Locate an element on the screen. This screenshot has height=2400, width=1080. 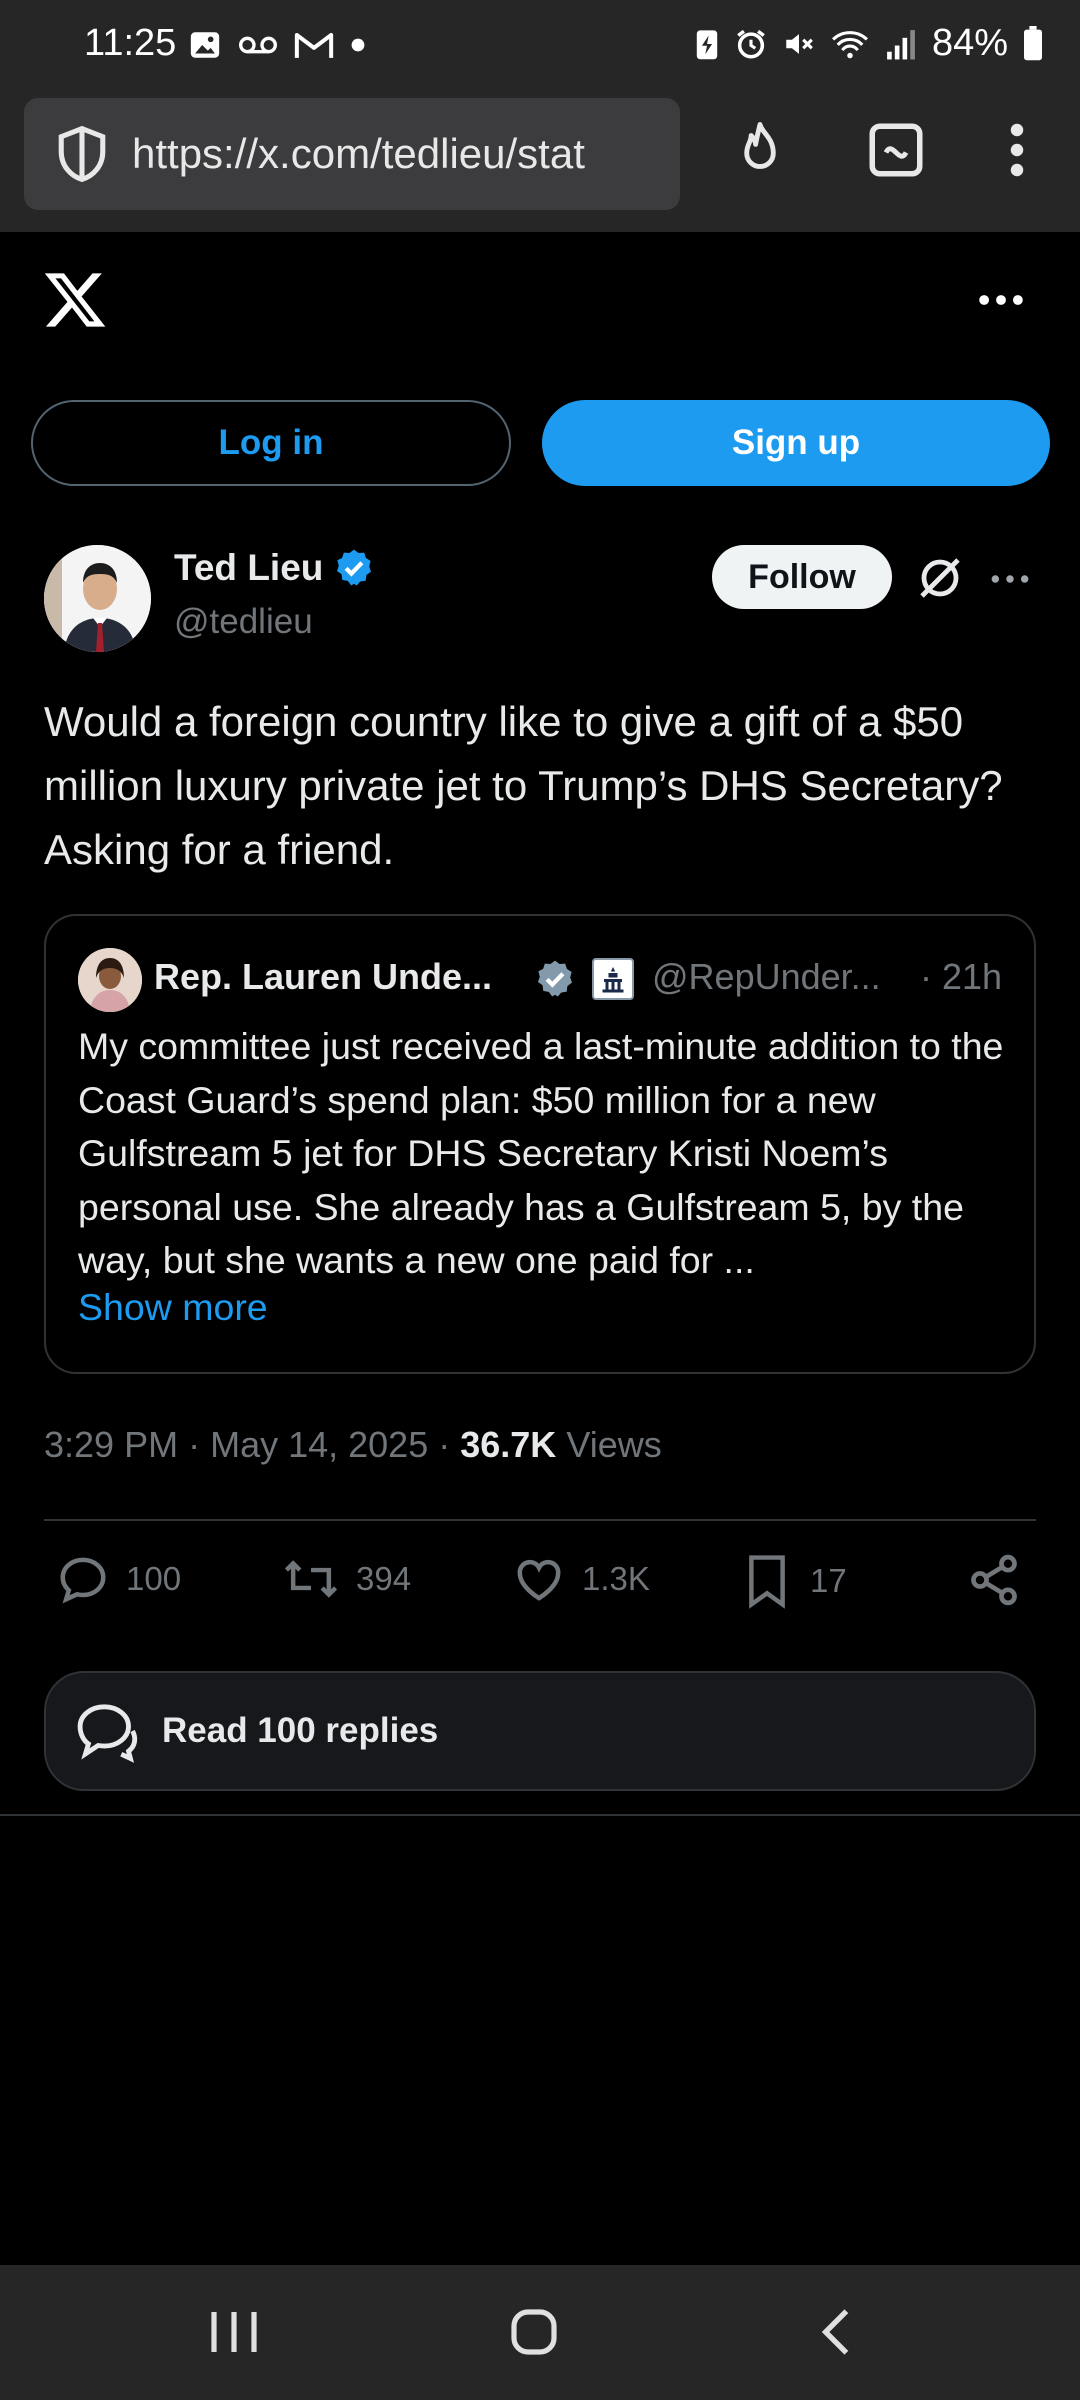
tweet-date: May 14, 2025 is located at coordinates (319, 1444).